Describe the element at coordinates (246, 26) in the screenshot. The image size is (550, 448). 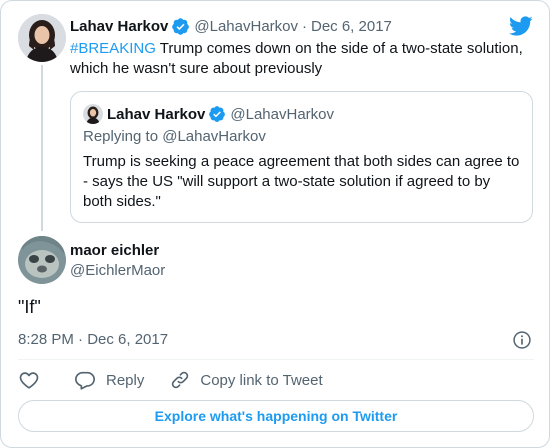
I see `parent-author-handle: @LahavHarkov` at that location.